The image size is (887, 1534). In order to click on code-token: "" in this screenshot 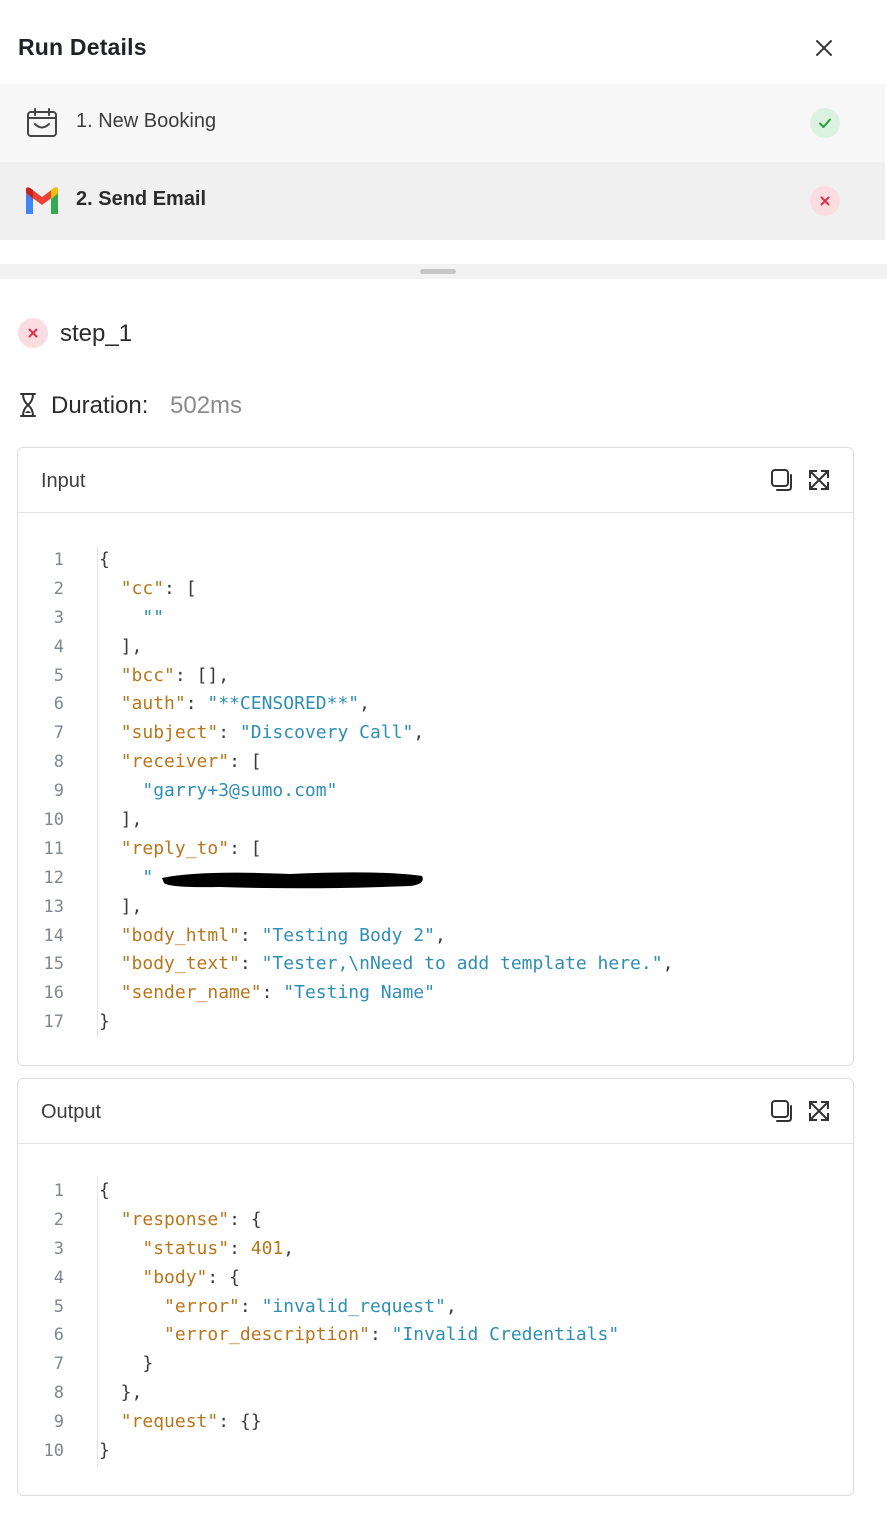, I will do `click(153, 617)`.